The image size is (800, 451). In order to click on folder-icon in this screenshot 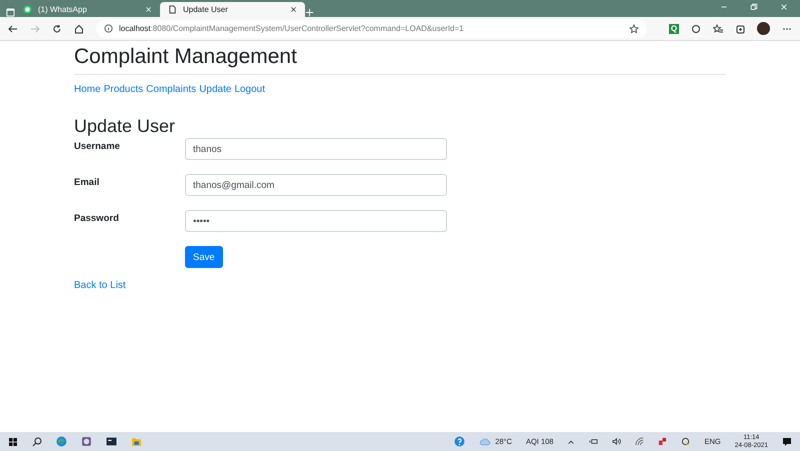, I will do `click(136, 441)`.